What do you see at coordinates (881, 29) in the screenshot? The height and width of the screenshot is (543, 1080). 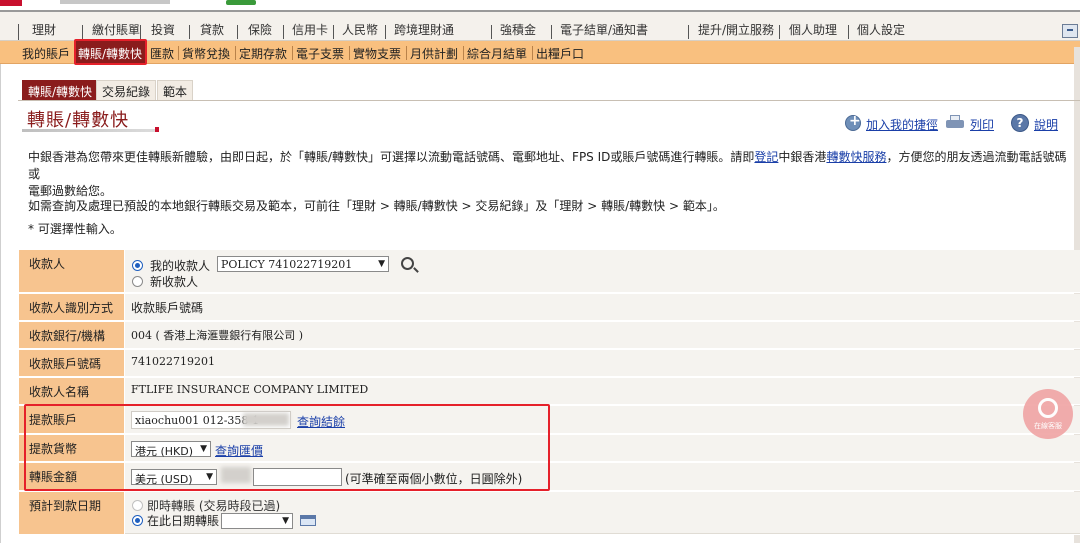 I see `main-nav-item: 個人設定` at bounding box center [881, 29].